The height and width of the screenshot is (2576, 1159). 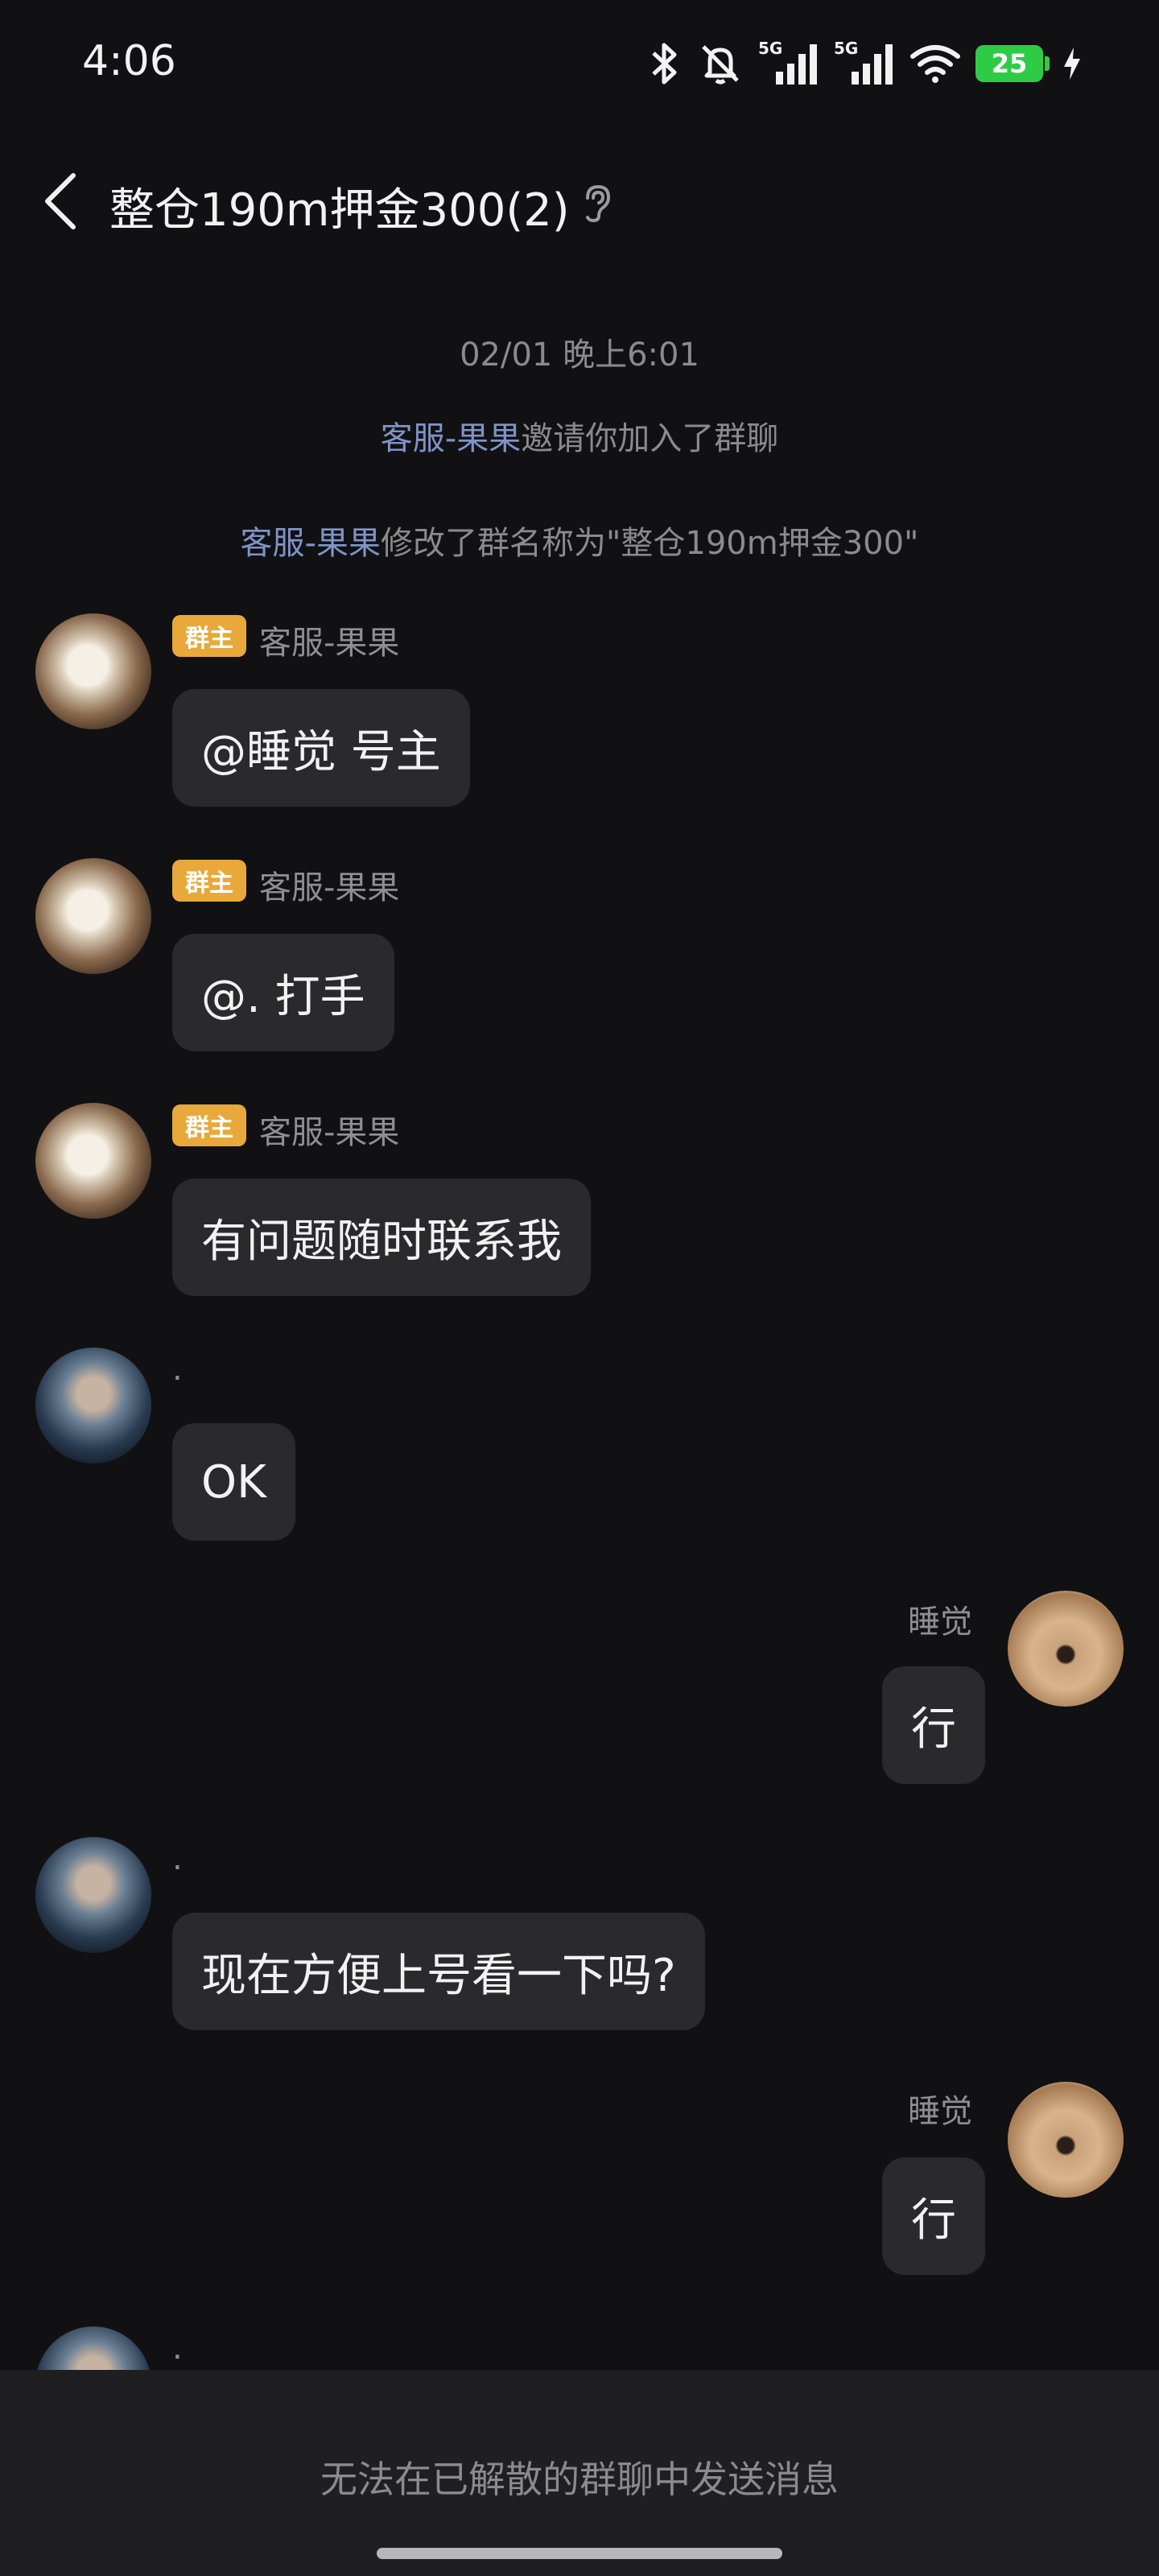 I want to click on system-notice-invite: 客服-果果邀请你加入了群聊, so click(x=579, y=435).